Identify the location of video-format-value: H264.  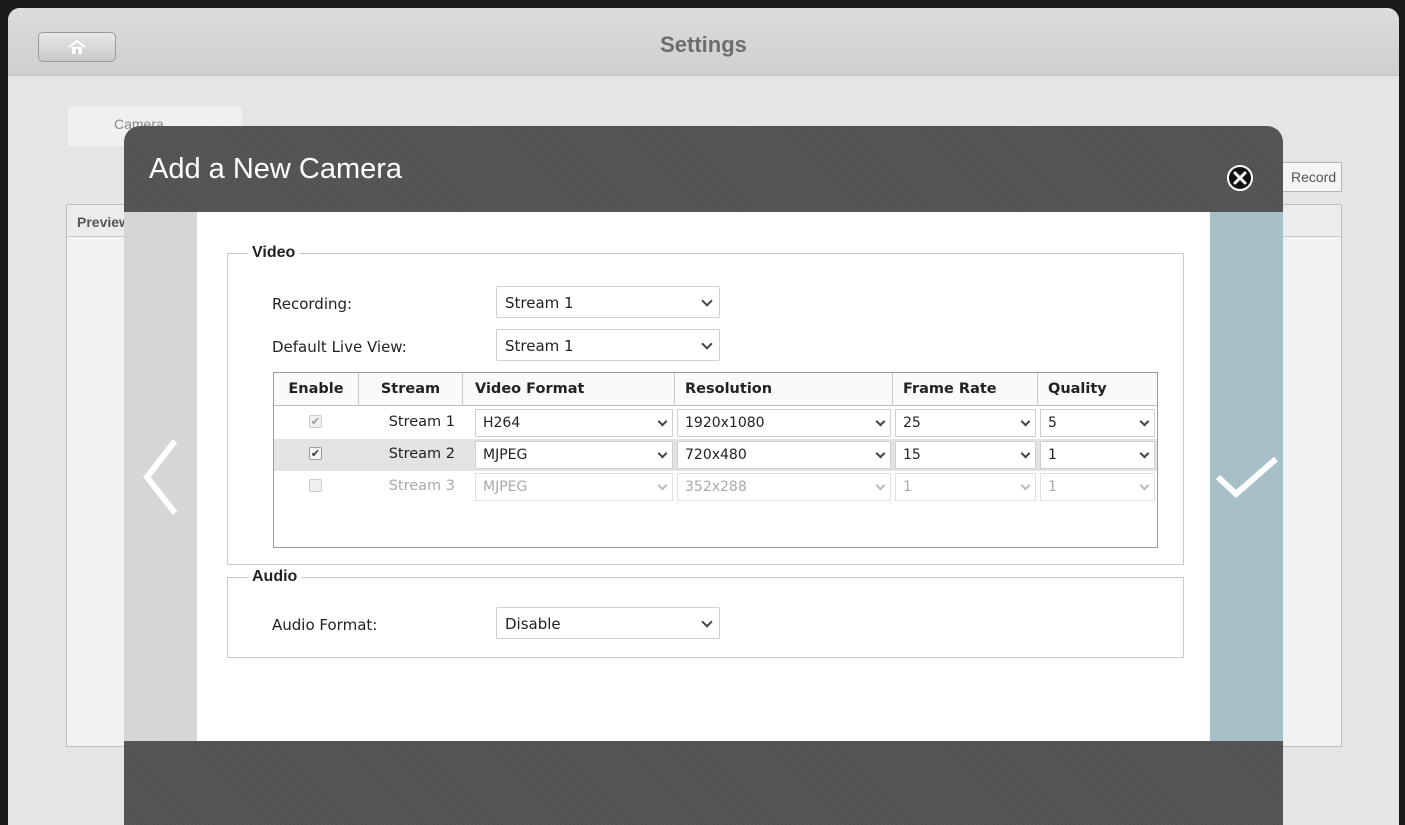
(502, 423).